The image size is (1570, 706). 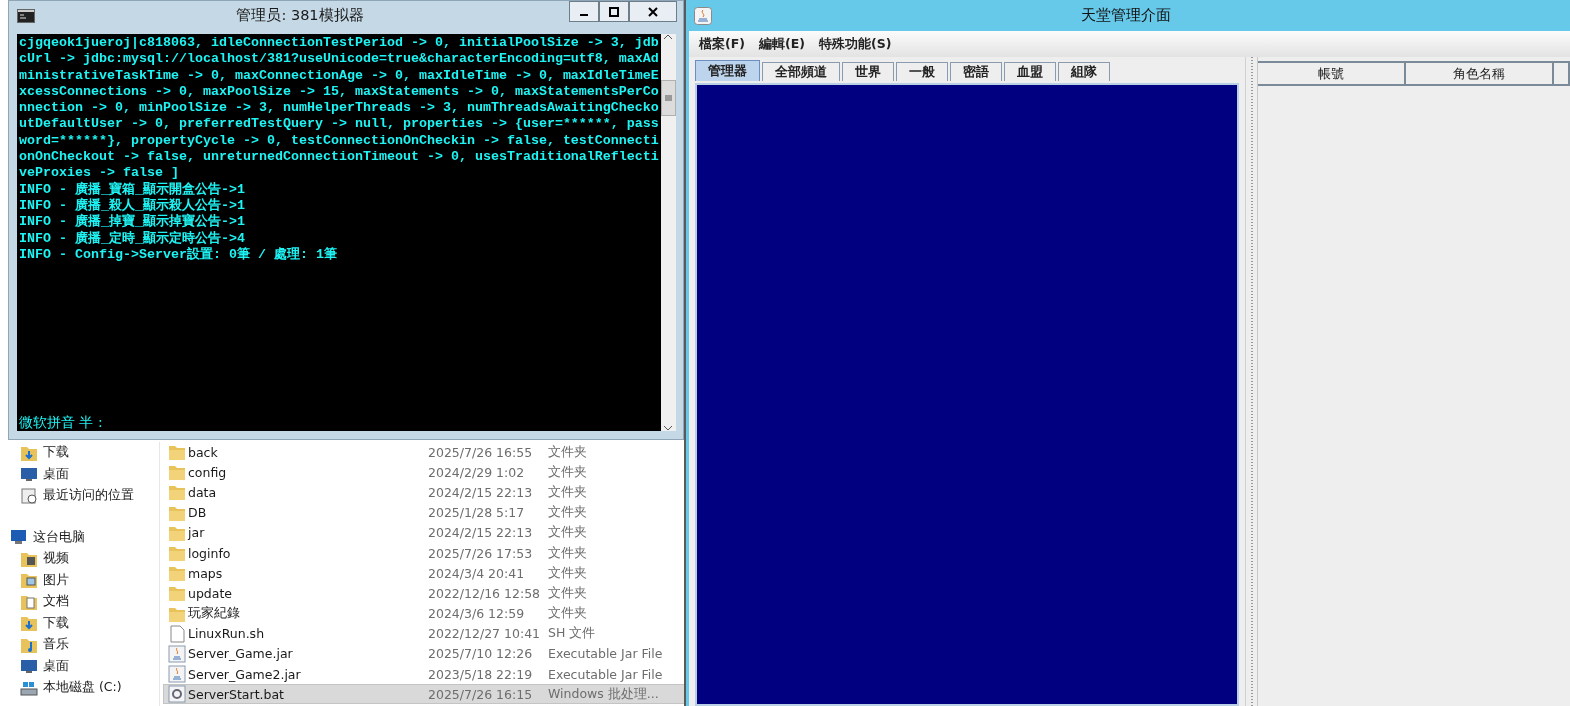 I want to click on file-row: DB 2025/1/28 5:17 文件夹, so click(x=423, y=512).